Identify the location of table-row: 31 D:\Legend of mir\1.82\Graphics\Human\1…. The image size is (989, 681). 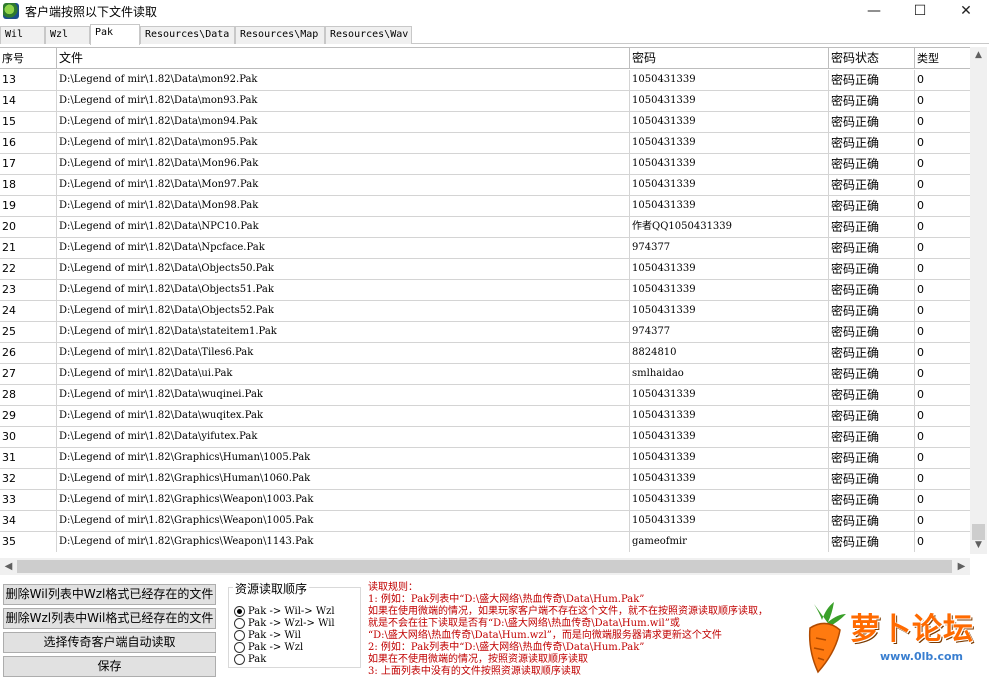
(485, 458).